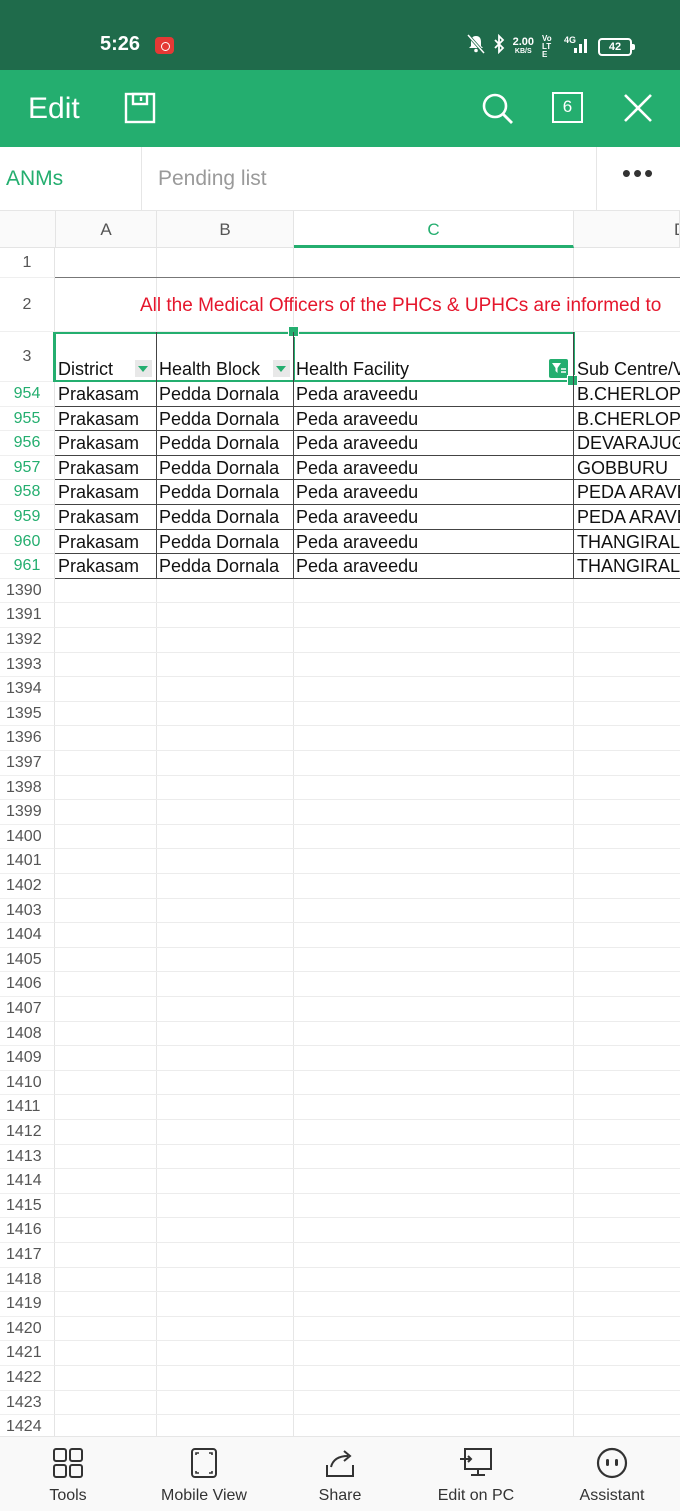 This screenshot has height=1511, width=680. I want to click on row-number: 1414, so click(27, 1181).